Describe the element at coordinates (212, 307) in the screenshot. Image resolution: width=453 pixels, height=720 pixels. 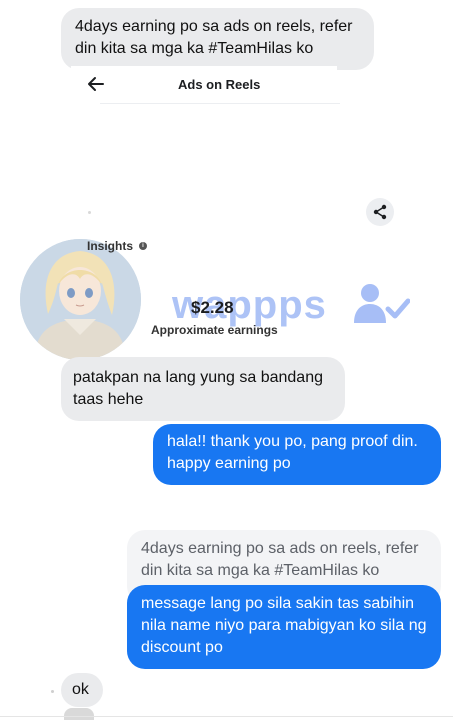
I see `earnings-value: $2.28` at that location.